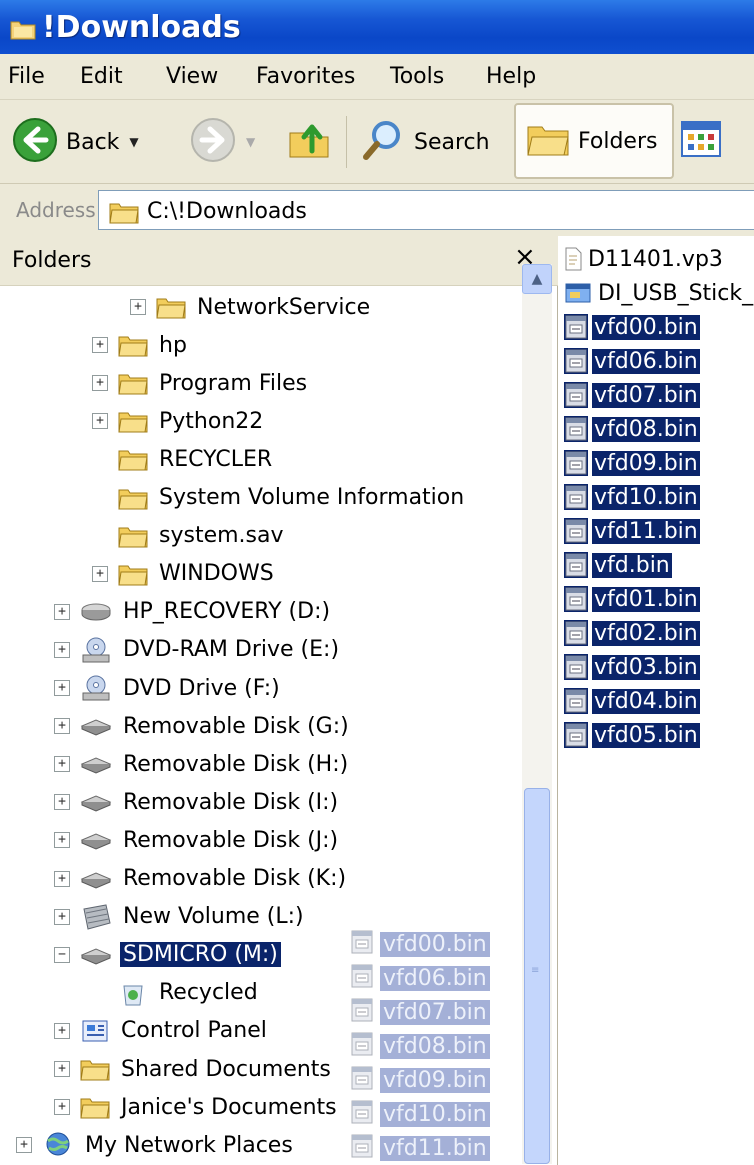 Image resolution: width=754 pixels, height=1165 pixels. What do you see at coordinates (184, 574) in the screenshot?
I see `tree-item: + WINDOWS` at bounding box center [184, 574].